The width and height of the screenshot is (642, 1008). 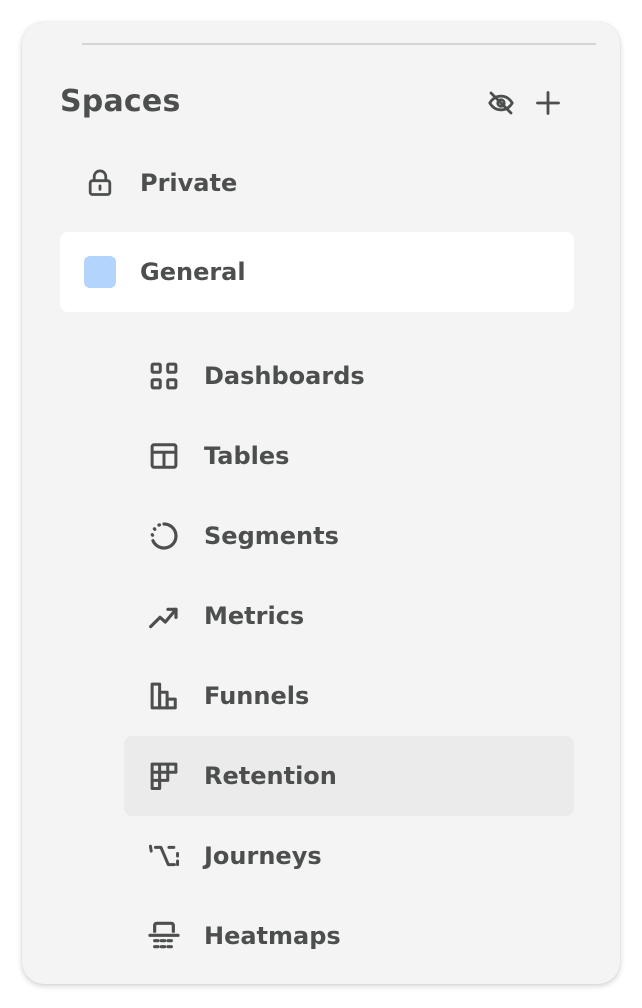 I want to click on hide-spaces-button, so click(x=501, y=103).